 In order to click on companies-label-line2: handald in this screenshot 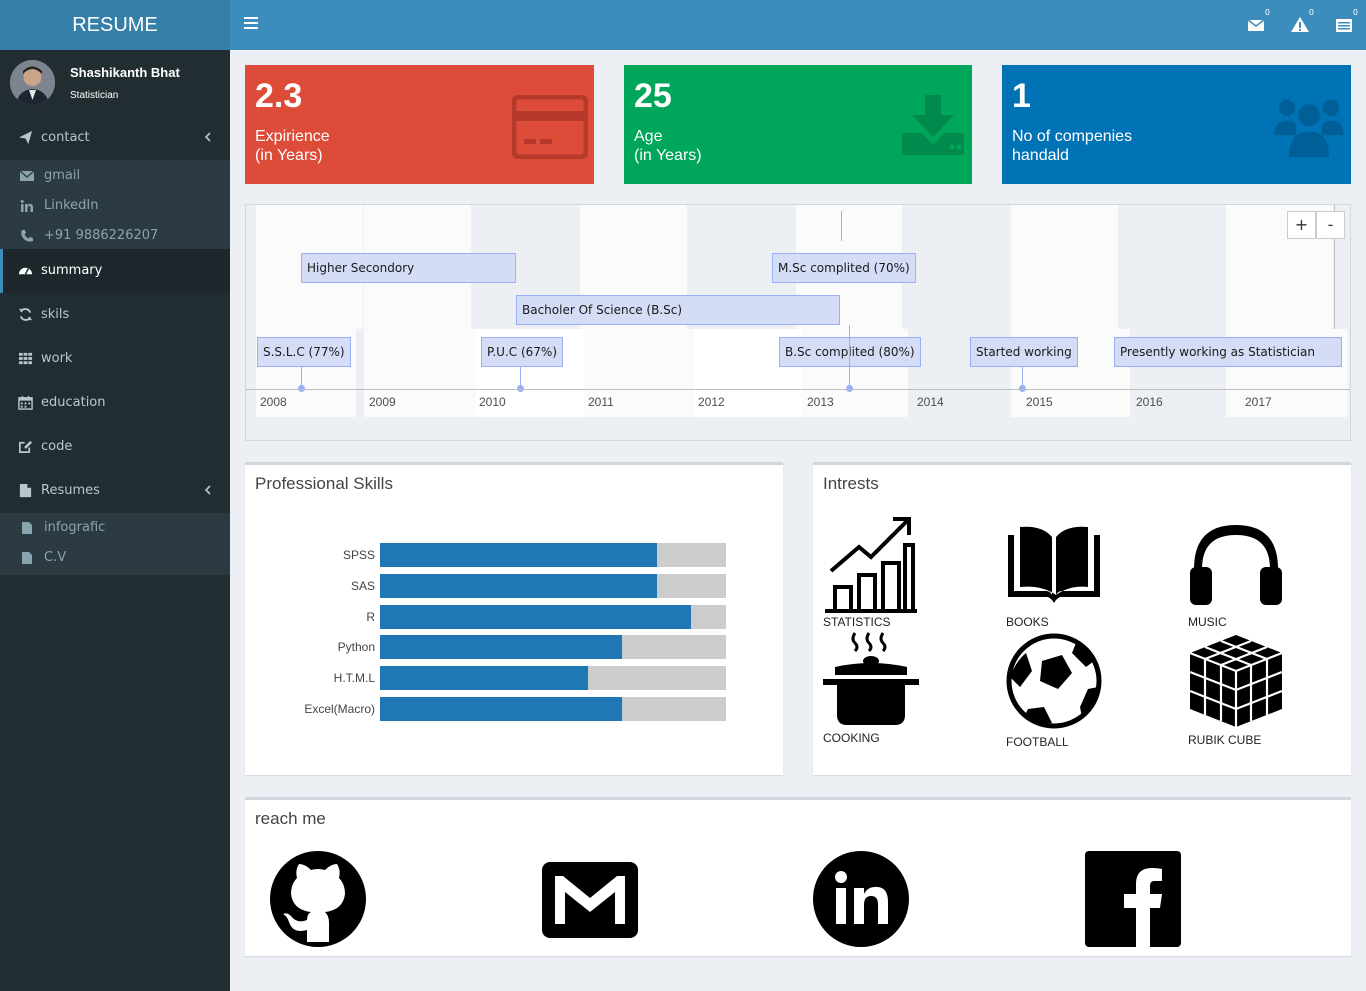, I will do `click(1040, 155)`.